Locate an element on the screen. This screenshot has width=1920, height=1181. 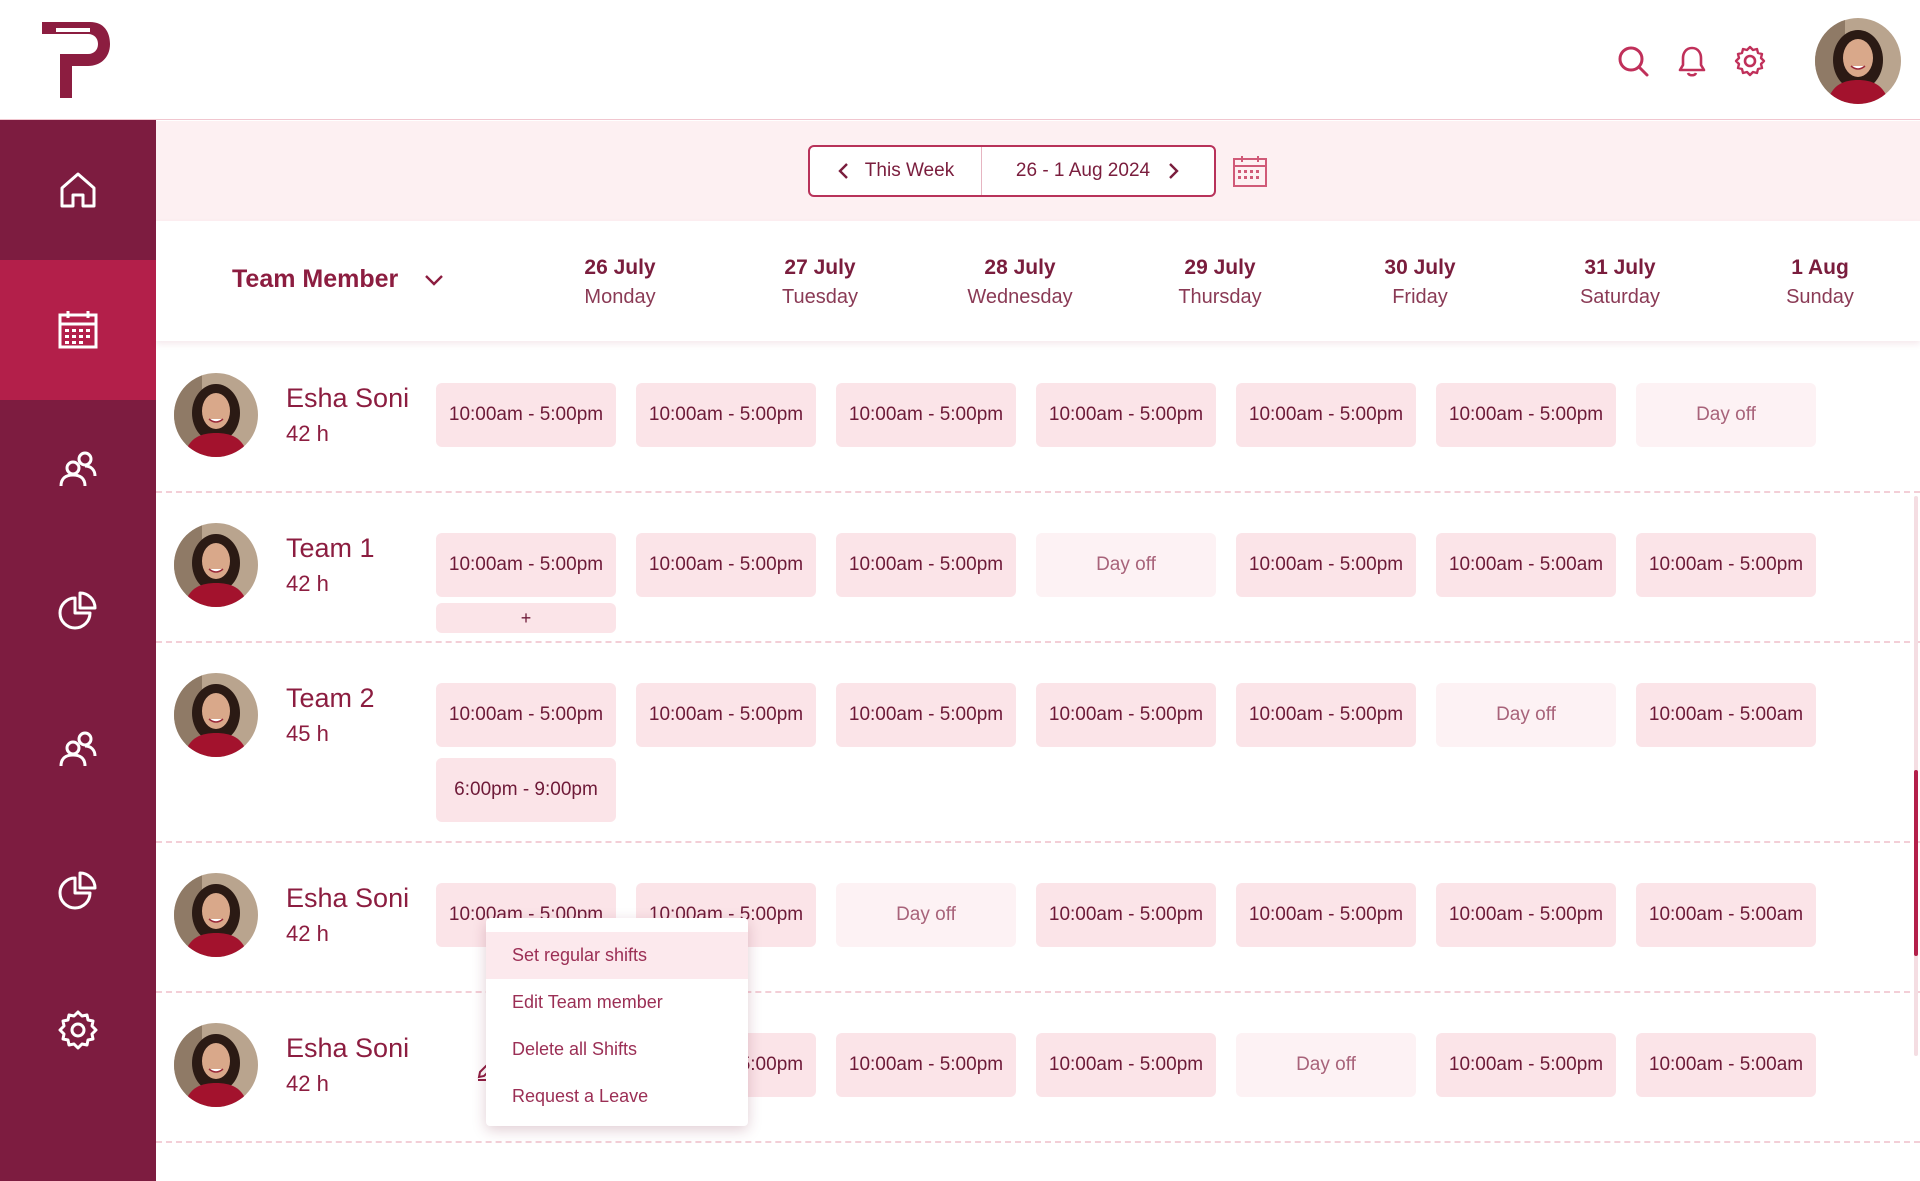
sidebar is located at coordinates (78, 650).